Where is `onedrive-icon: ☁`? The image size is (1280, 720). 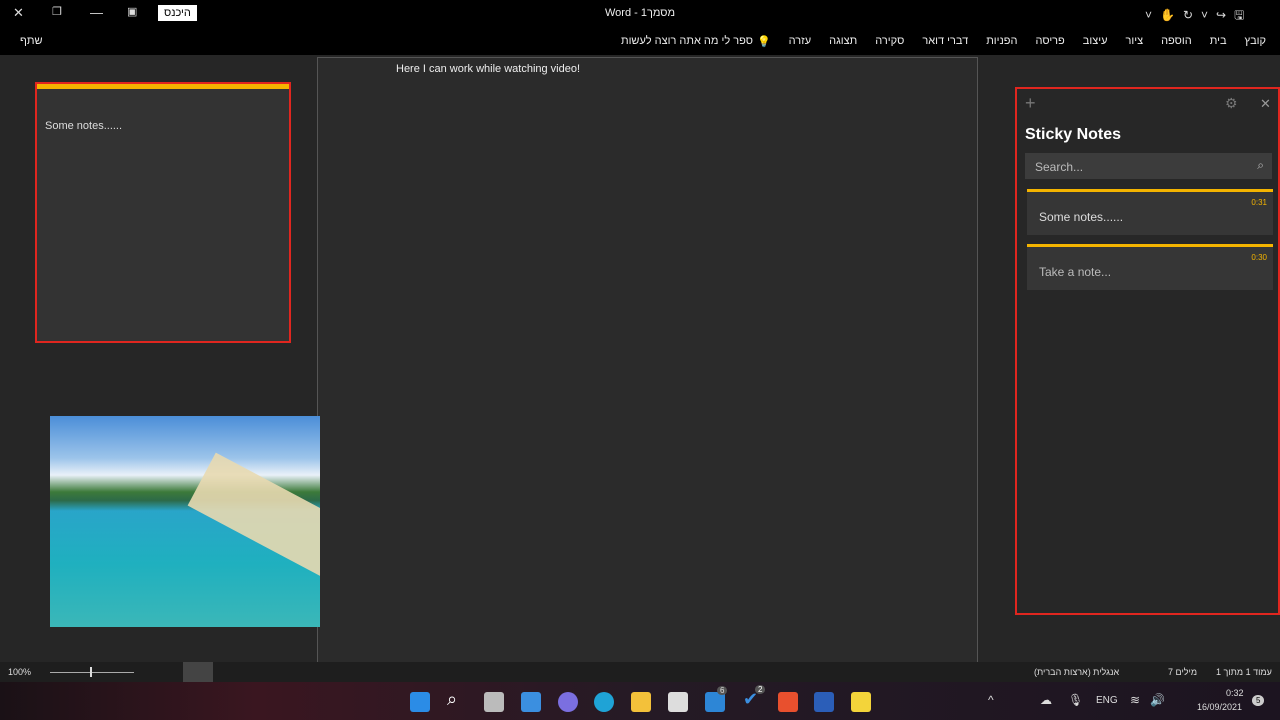
onedrive-icon: ☁ is located at coordinates (1046, 700).